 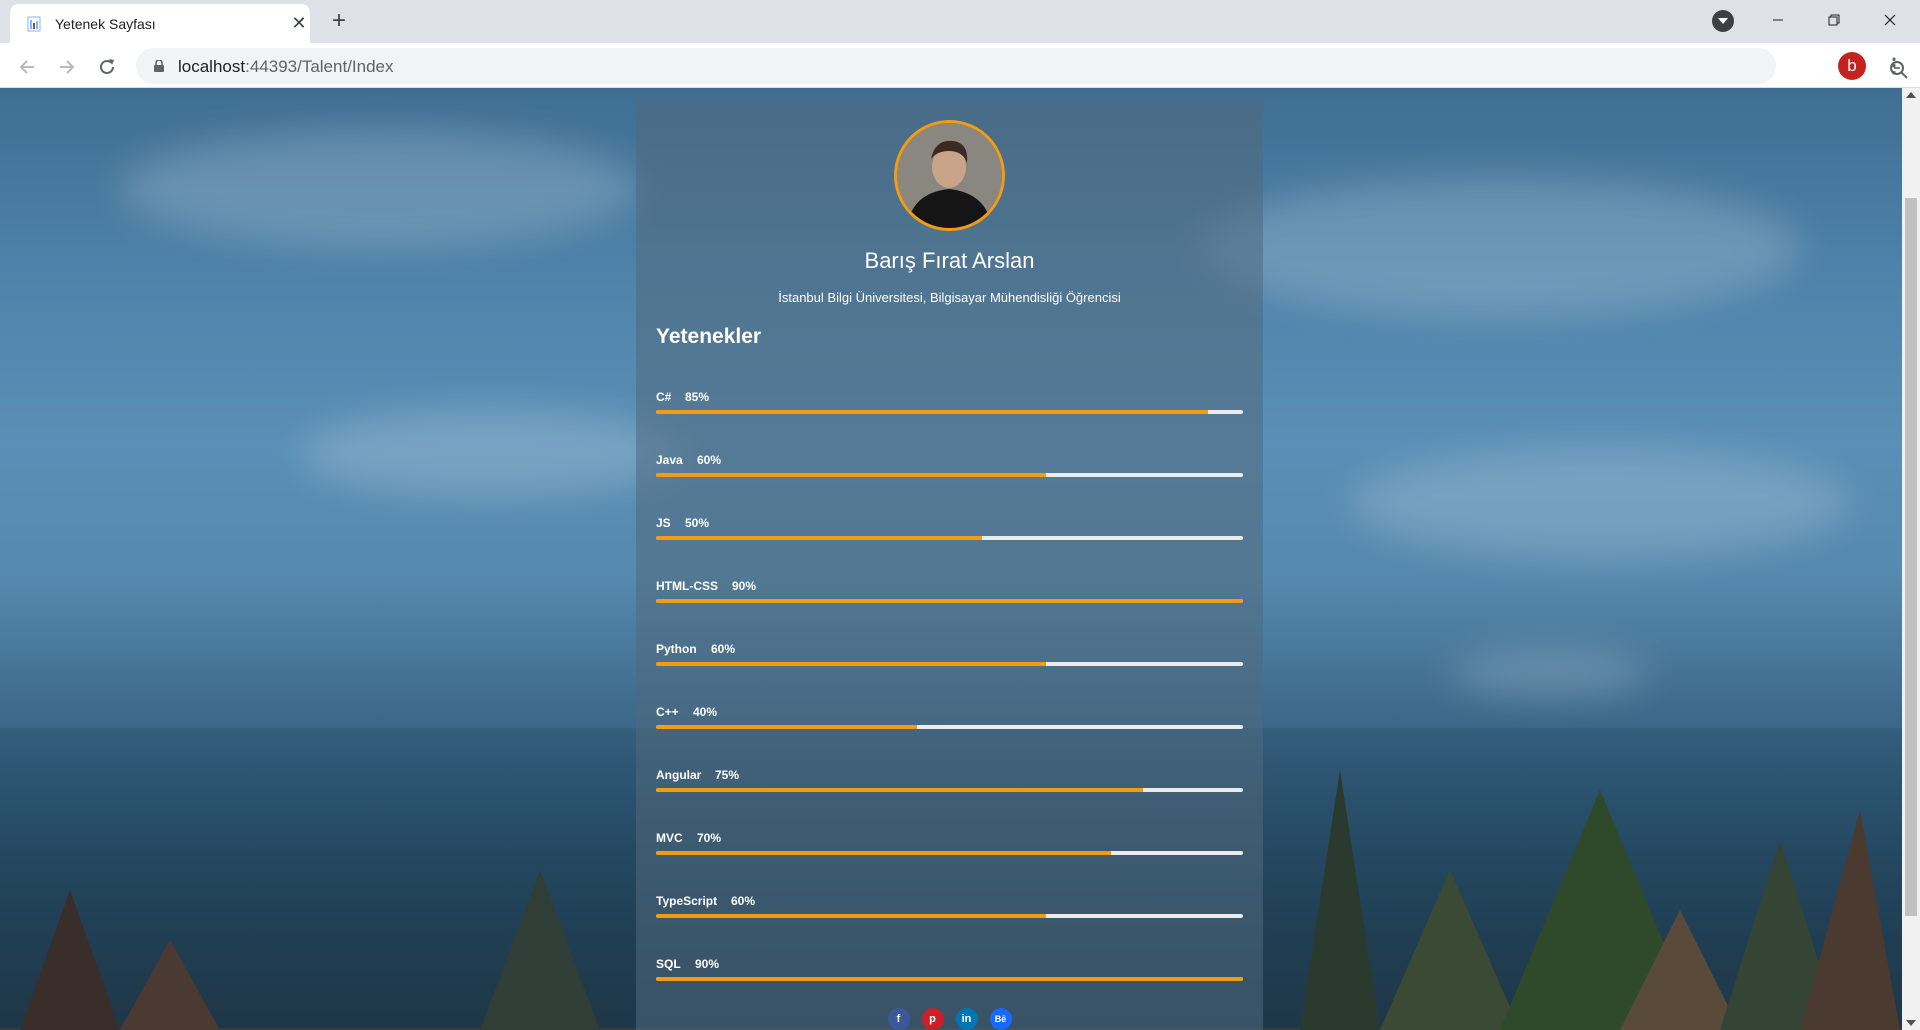 What do you see at coordinates (1852, 66) in the screenshot?
I see `profile-avatar: b` at bounding box center [1852, 66].